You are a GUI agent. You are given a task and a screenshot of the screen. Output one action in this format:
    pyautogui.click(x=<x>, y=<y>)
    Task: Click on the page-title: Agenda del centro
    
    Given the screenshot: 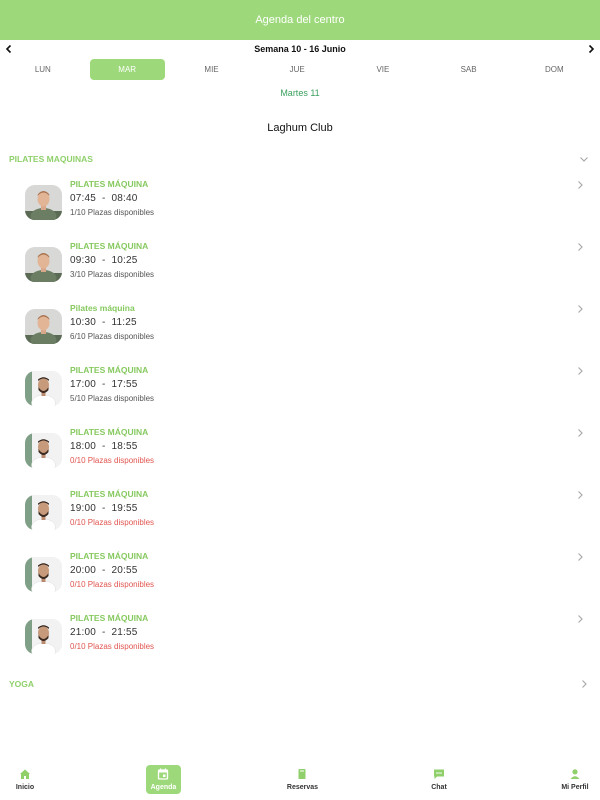 What is the action you would take?
    pyautogui.click(x=300, y=20)
    